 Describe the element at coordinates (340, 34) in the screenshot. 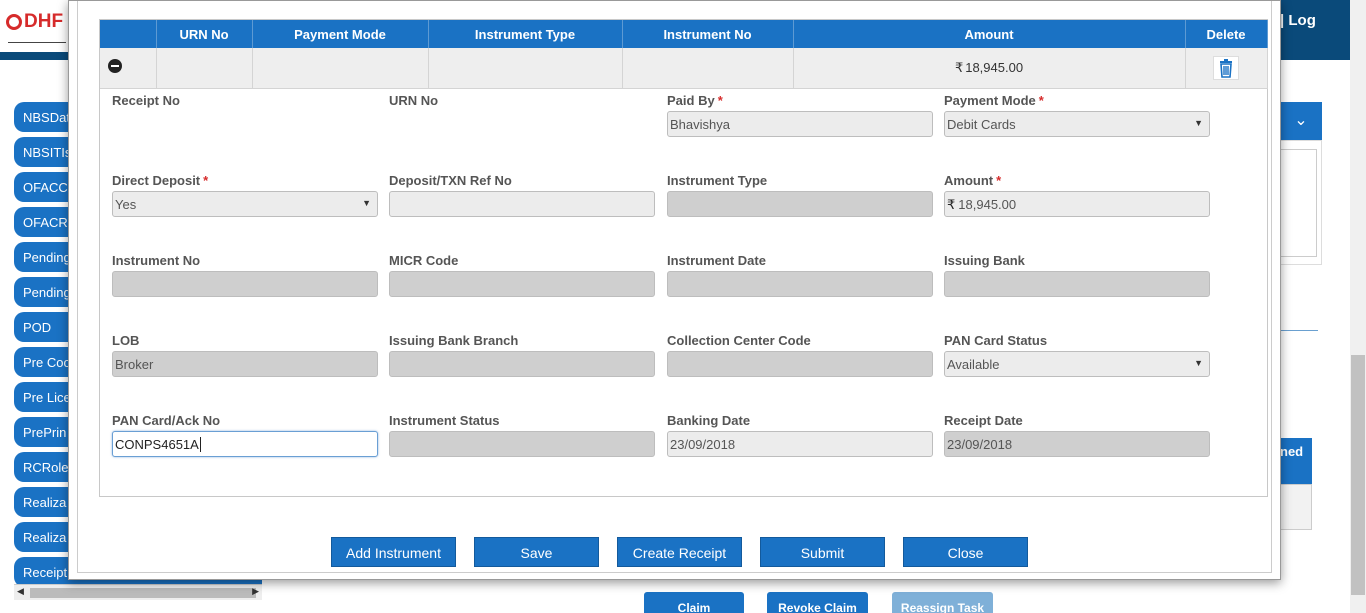

I see `col-payment-mode: Payment Mode` at that location.